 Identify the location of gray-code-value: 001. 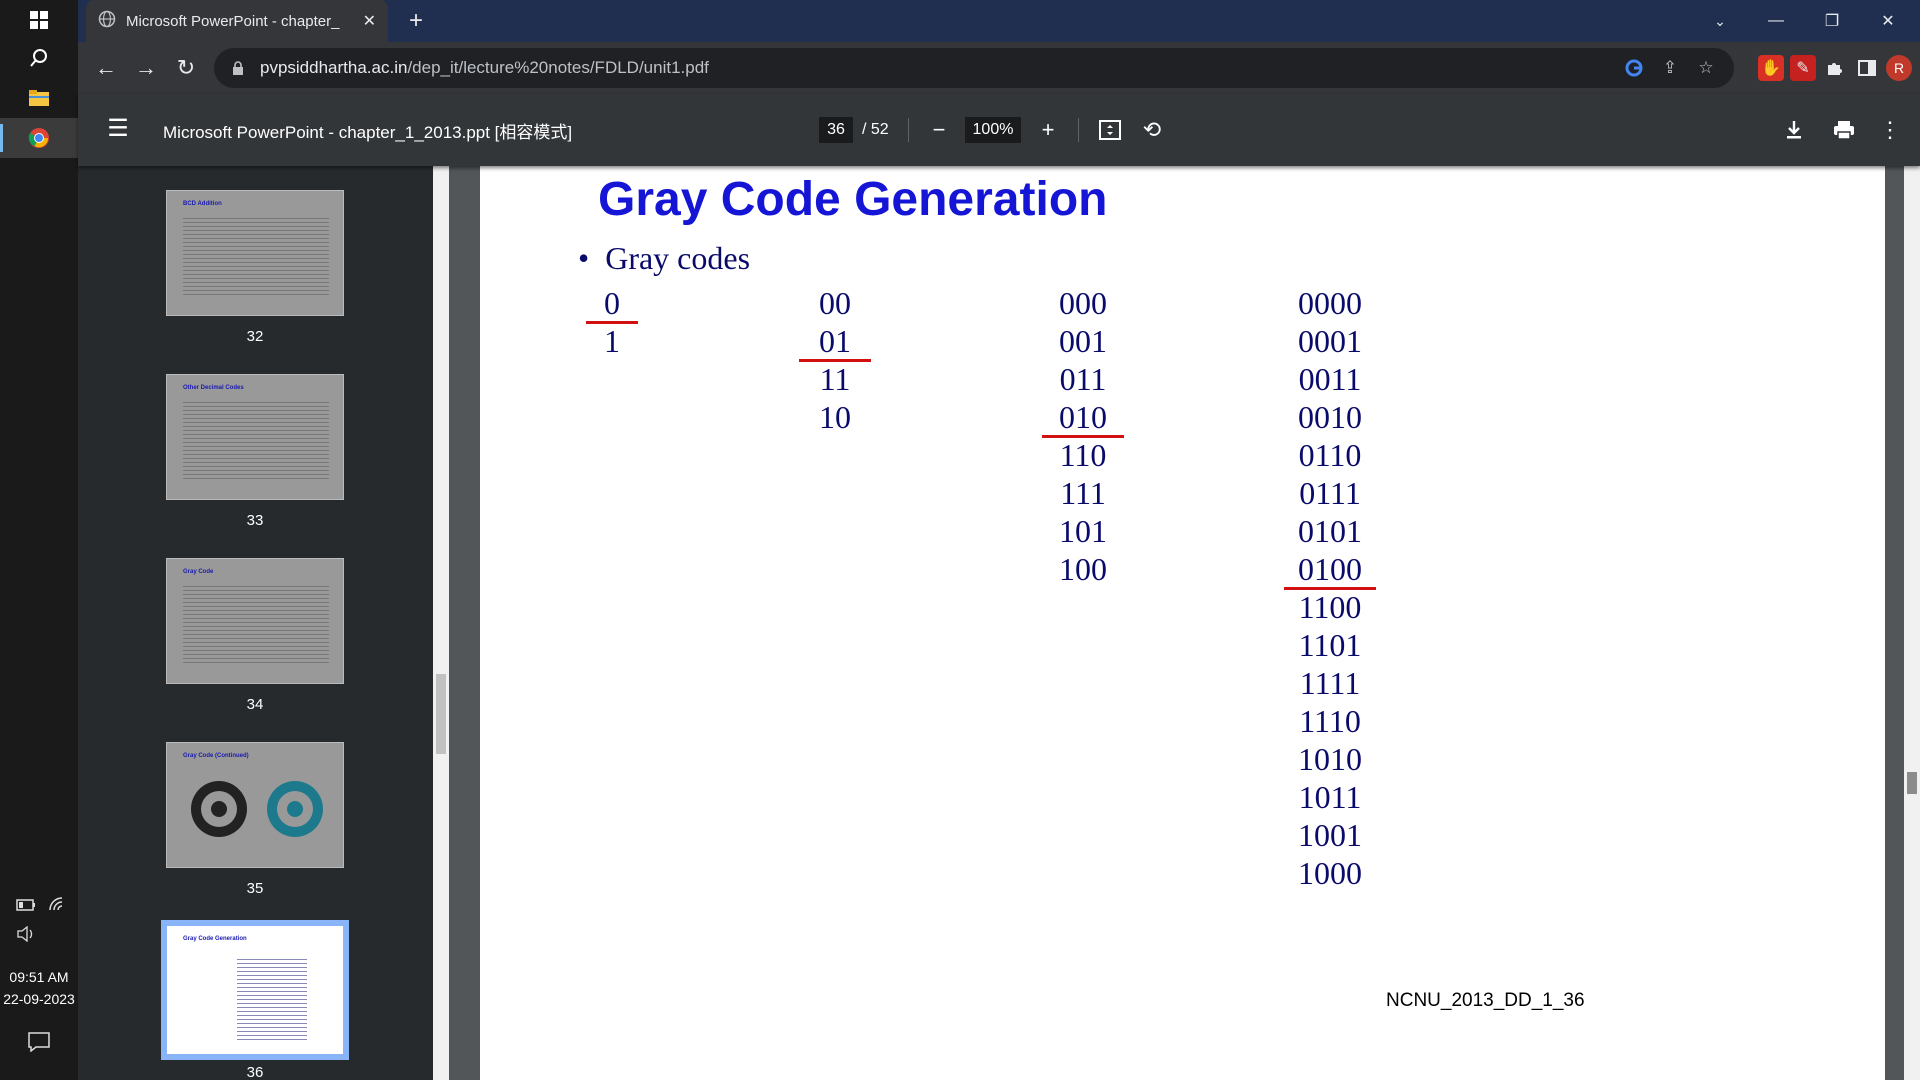
(1083, 341).